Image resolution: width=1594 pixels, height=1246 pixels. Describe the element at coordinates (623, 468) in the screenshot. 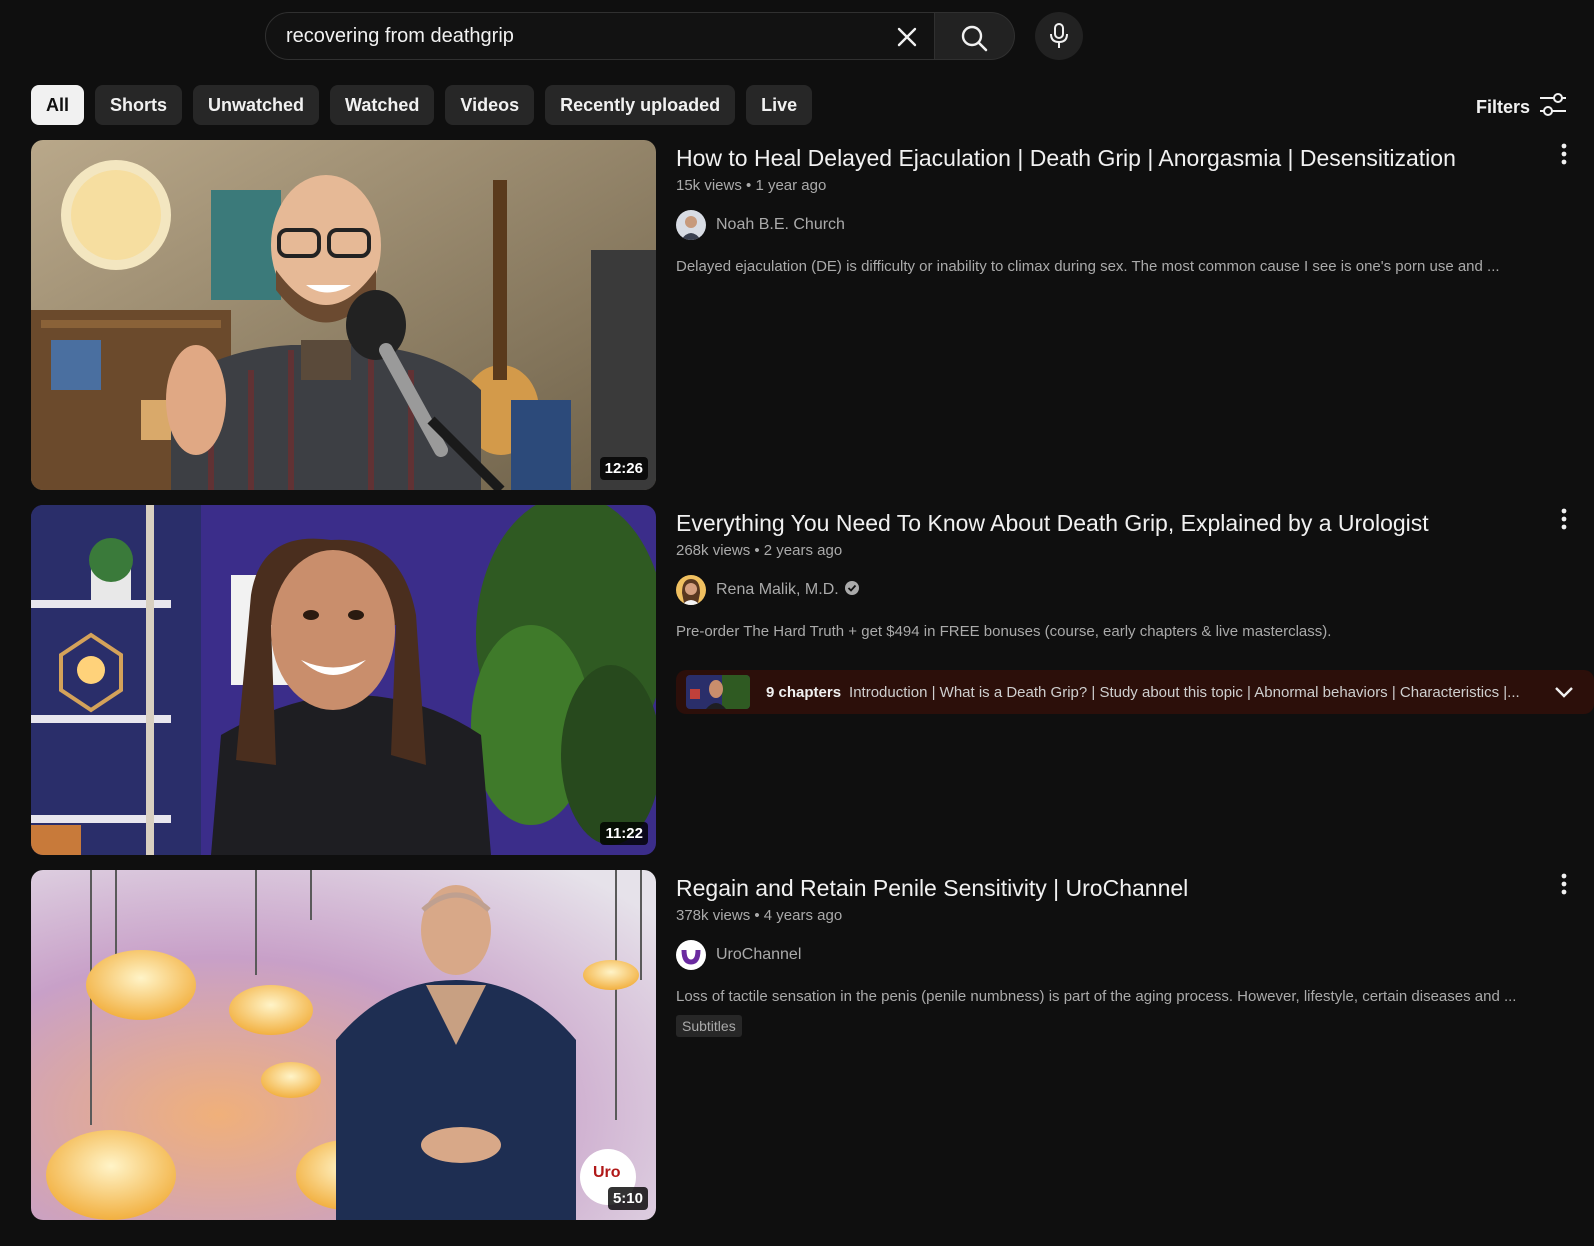

I see `video-duration: 12:26` at that location.